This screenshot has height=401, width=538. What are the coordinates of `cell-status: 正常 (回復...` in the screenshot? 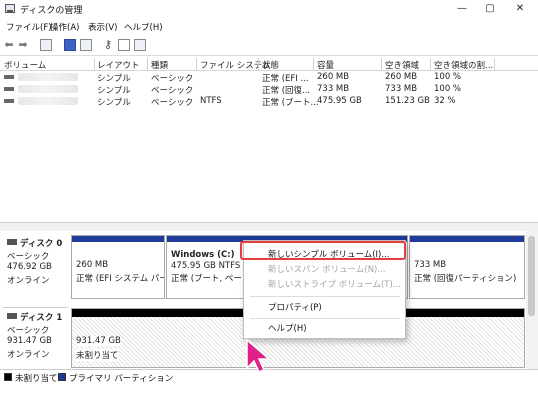 It's located at (286, 91).